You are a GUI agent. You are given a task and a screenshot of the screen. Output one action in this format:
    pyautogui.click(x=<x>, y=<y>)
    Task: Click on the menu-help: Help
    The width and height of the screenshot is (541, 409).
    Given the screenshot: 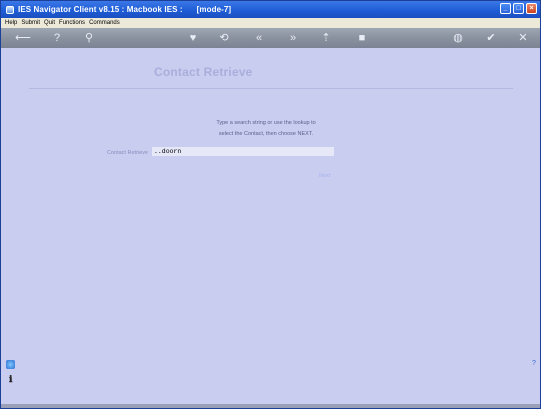 What is the action you would take?
    pyautogui.click(x=11, y=23)
    